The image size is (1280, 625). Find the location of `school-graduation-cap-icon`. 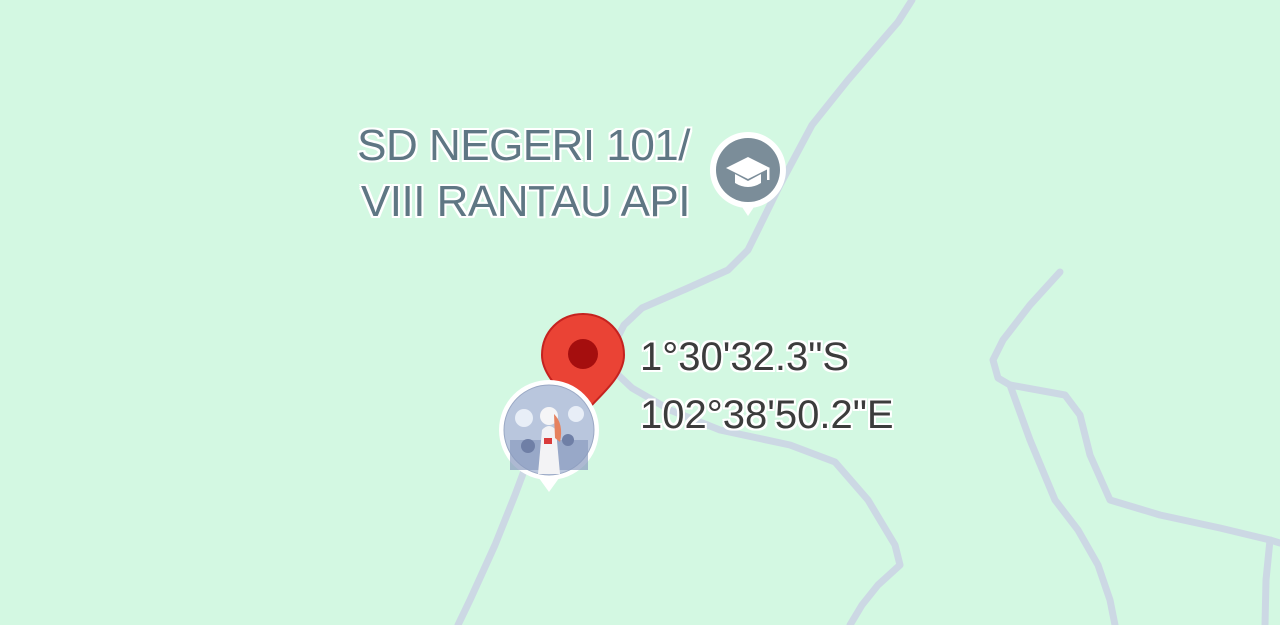

school-graduation-cap-icon is located at coordinates (748, 174).